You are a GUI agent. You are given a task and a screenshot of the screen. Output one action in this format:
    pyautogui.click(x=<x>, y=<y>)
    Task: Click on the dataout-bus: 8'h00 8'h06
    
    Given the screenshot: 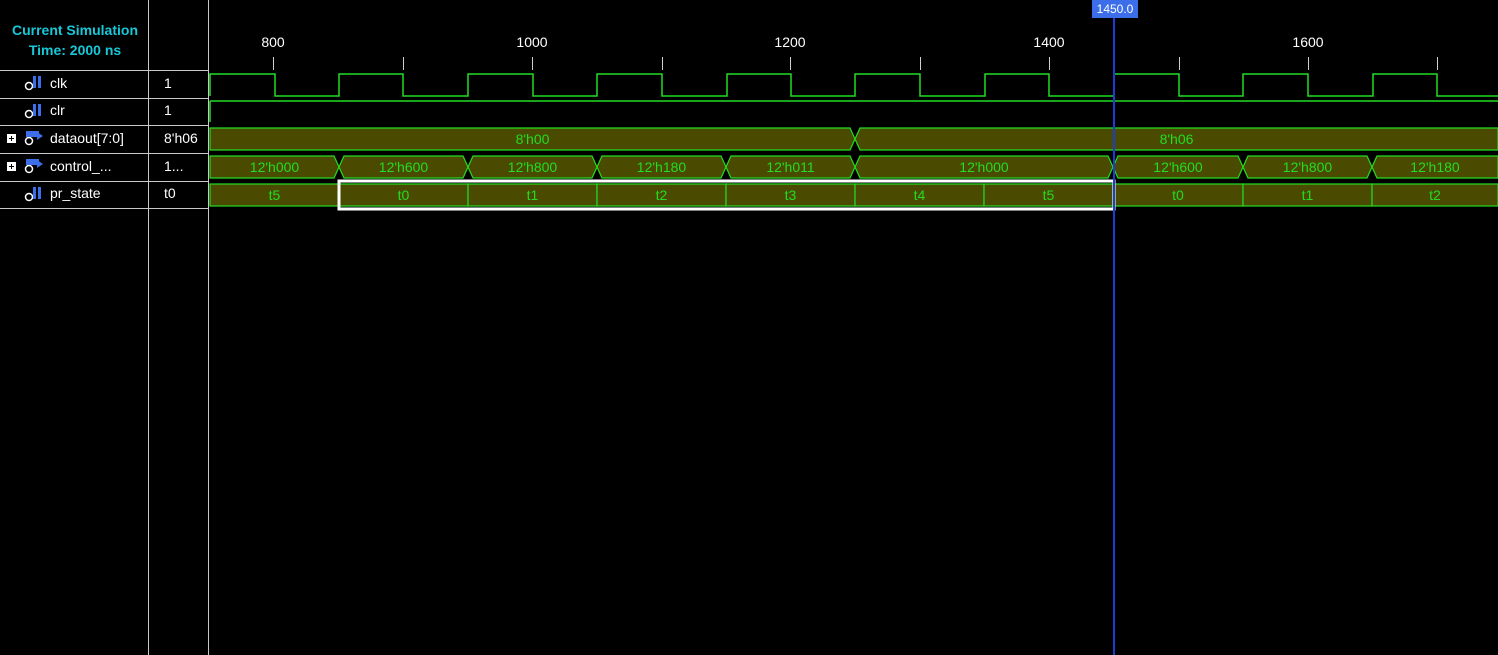 What is the action you would take?
    pyautogui.click(x=853, y=139)
    